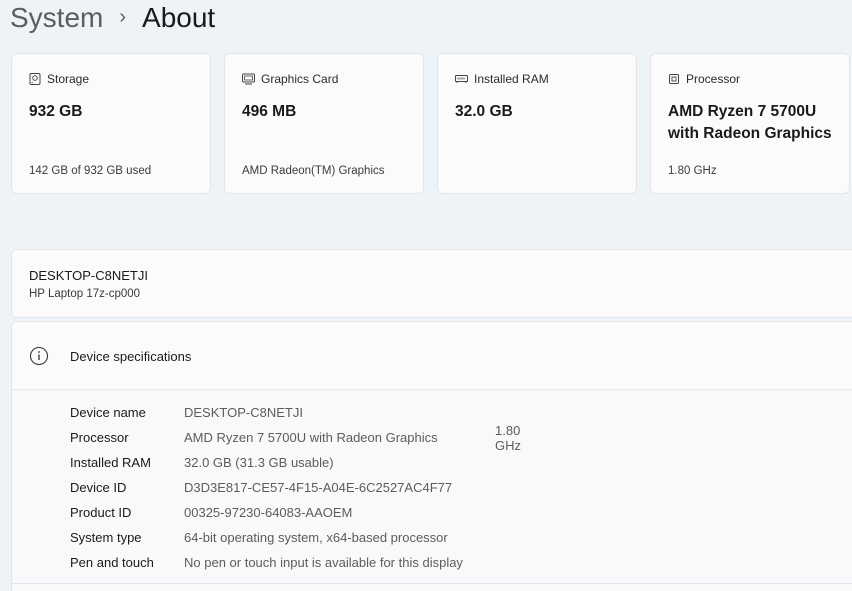 This screenshot has width=852, height=591. I want to click on spec-row-installed-ram: Installed RAM 32.0 GB (31.3 GB usable), so click(266, 462).